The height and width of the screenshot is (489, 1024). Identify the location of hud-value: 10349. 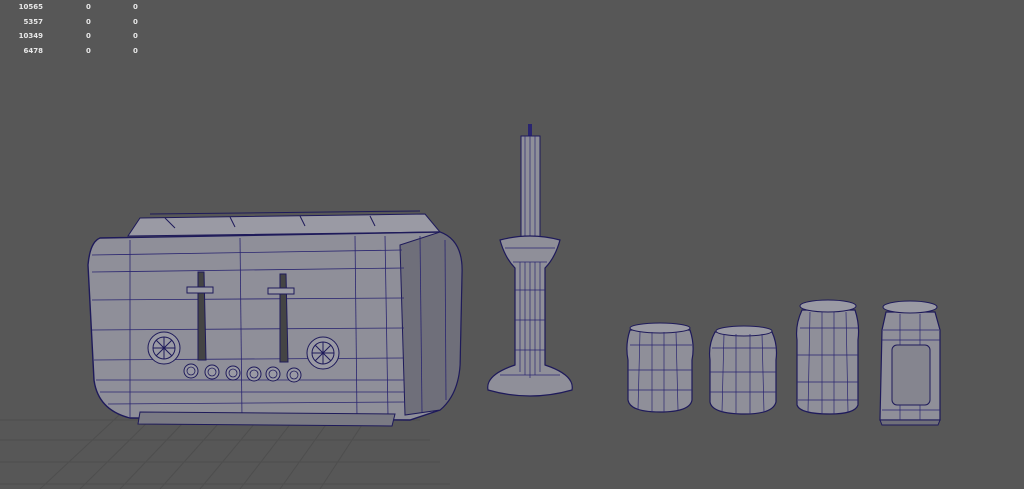
(30, 36).